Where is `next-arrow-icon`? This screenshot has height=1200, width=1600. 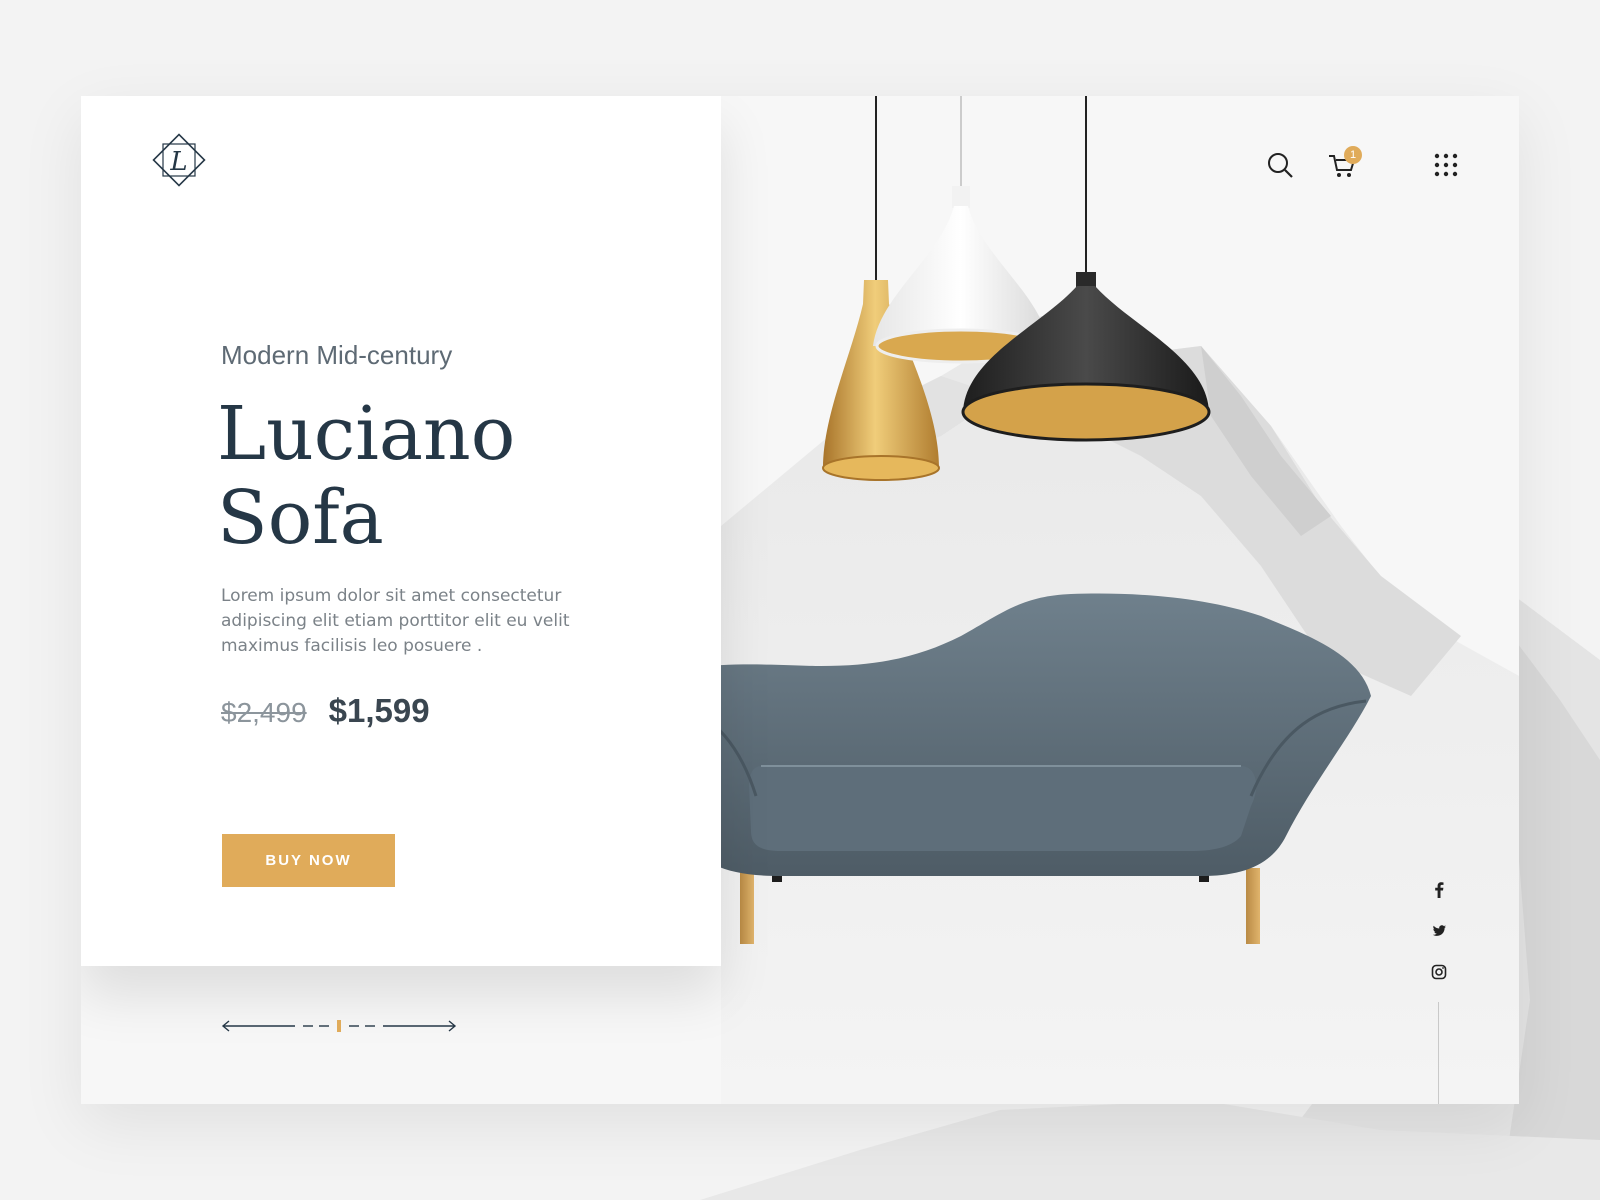
next-arrow-icon is located at coordinates (420, 1026).